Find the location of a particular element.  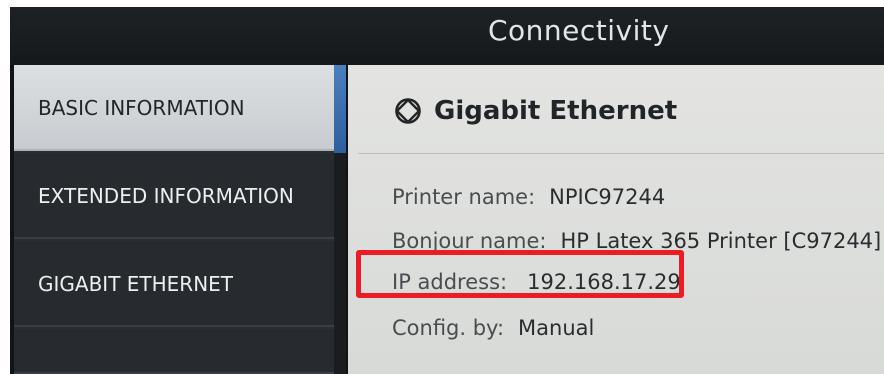

config-by-row: Config. by: Manual is located at coordinates (493, 328).